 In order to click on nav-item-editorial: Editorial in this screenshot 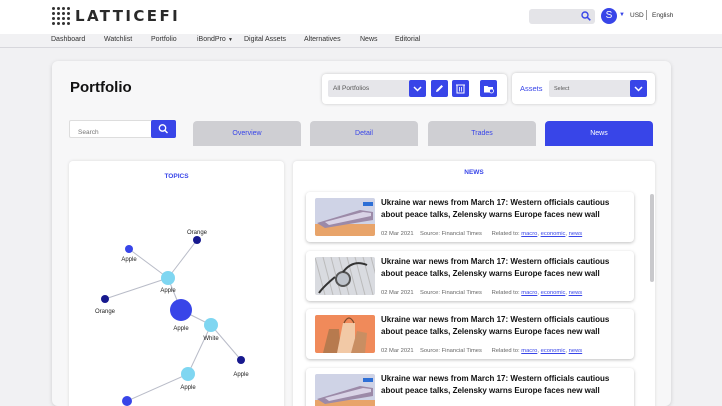, I will do `click(407, 39)`.